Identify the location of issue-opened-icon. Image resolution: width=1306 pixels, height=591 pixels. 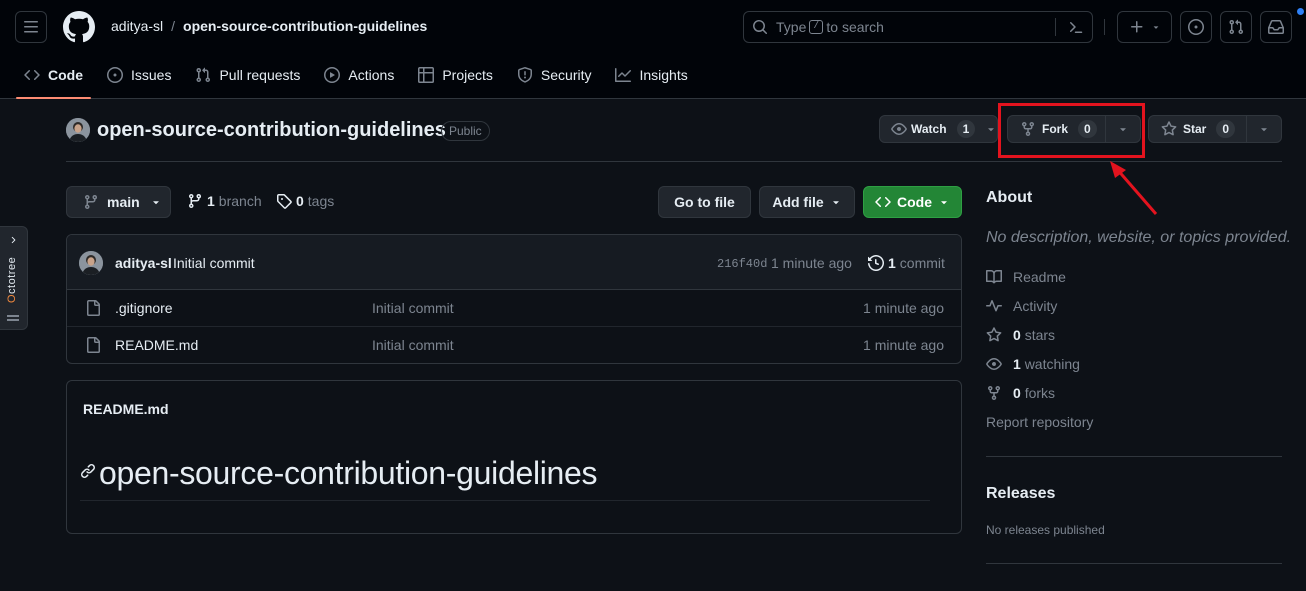
(1196, 27).